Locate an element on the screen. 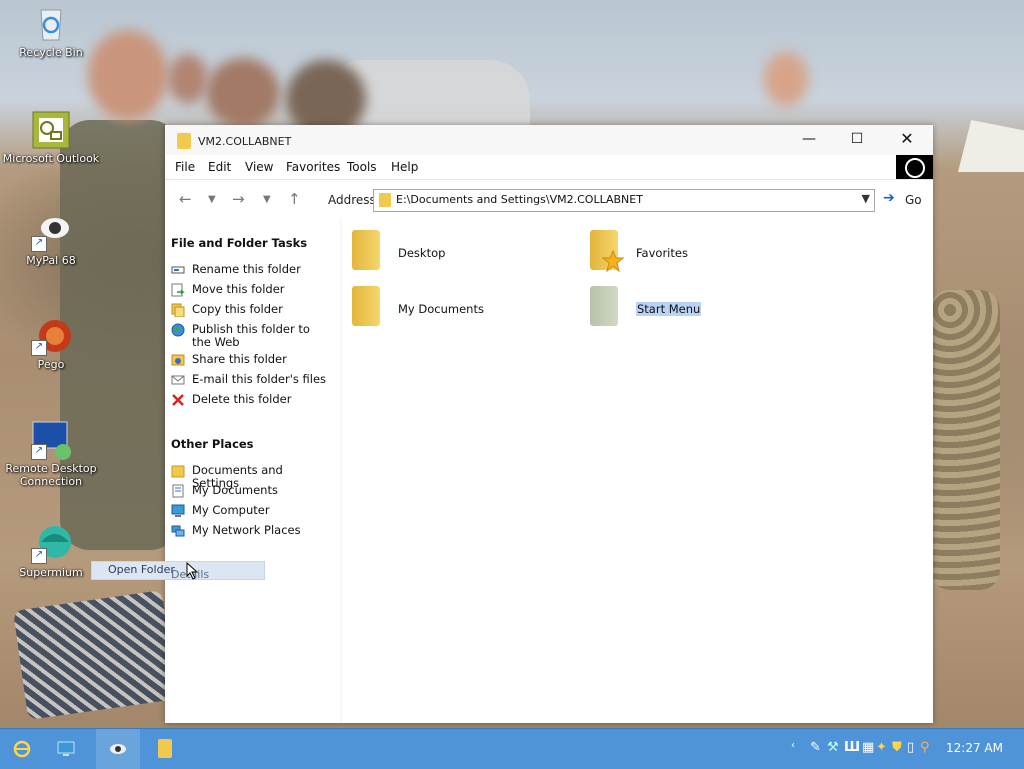  back-arrow-icon: ← is located at coordinates (185, 199).